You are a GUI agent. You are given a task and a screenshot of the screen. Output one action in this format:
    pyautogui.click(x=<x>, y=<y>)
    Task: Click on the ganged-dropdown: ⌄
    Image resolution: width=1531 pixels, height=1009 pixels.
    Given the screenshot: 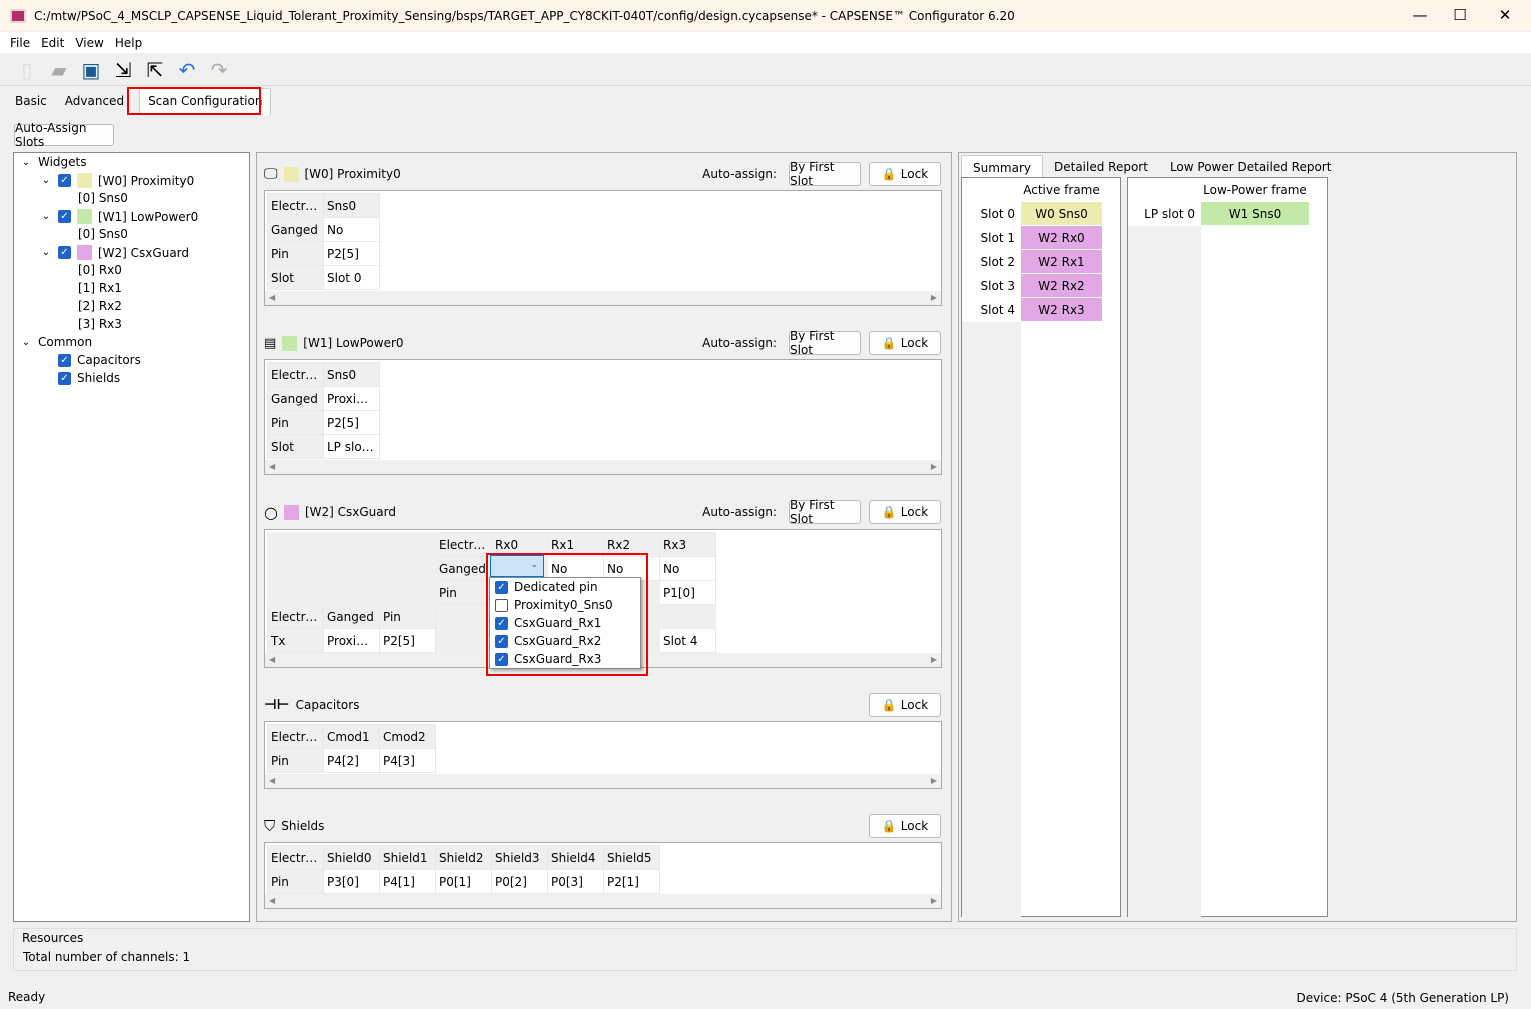 What is the action you would take?
    pyautogui.click(x=517, y=566)
    